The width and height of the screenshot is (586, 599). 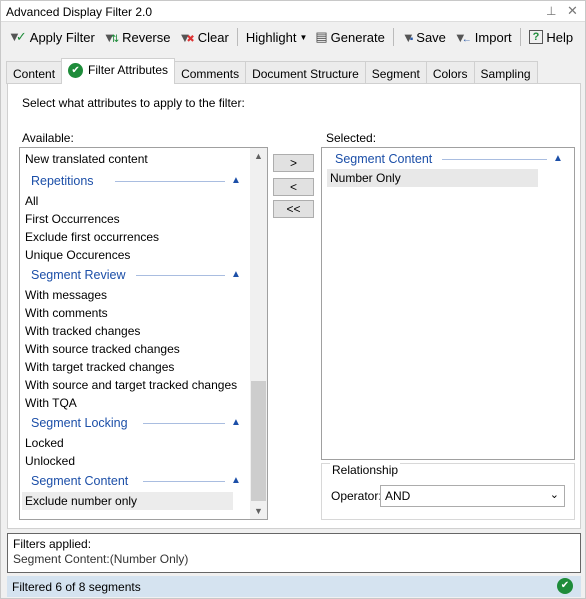 I want to click on pin-icon: ⊥, so click(x=551, y=11).